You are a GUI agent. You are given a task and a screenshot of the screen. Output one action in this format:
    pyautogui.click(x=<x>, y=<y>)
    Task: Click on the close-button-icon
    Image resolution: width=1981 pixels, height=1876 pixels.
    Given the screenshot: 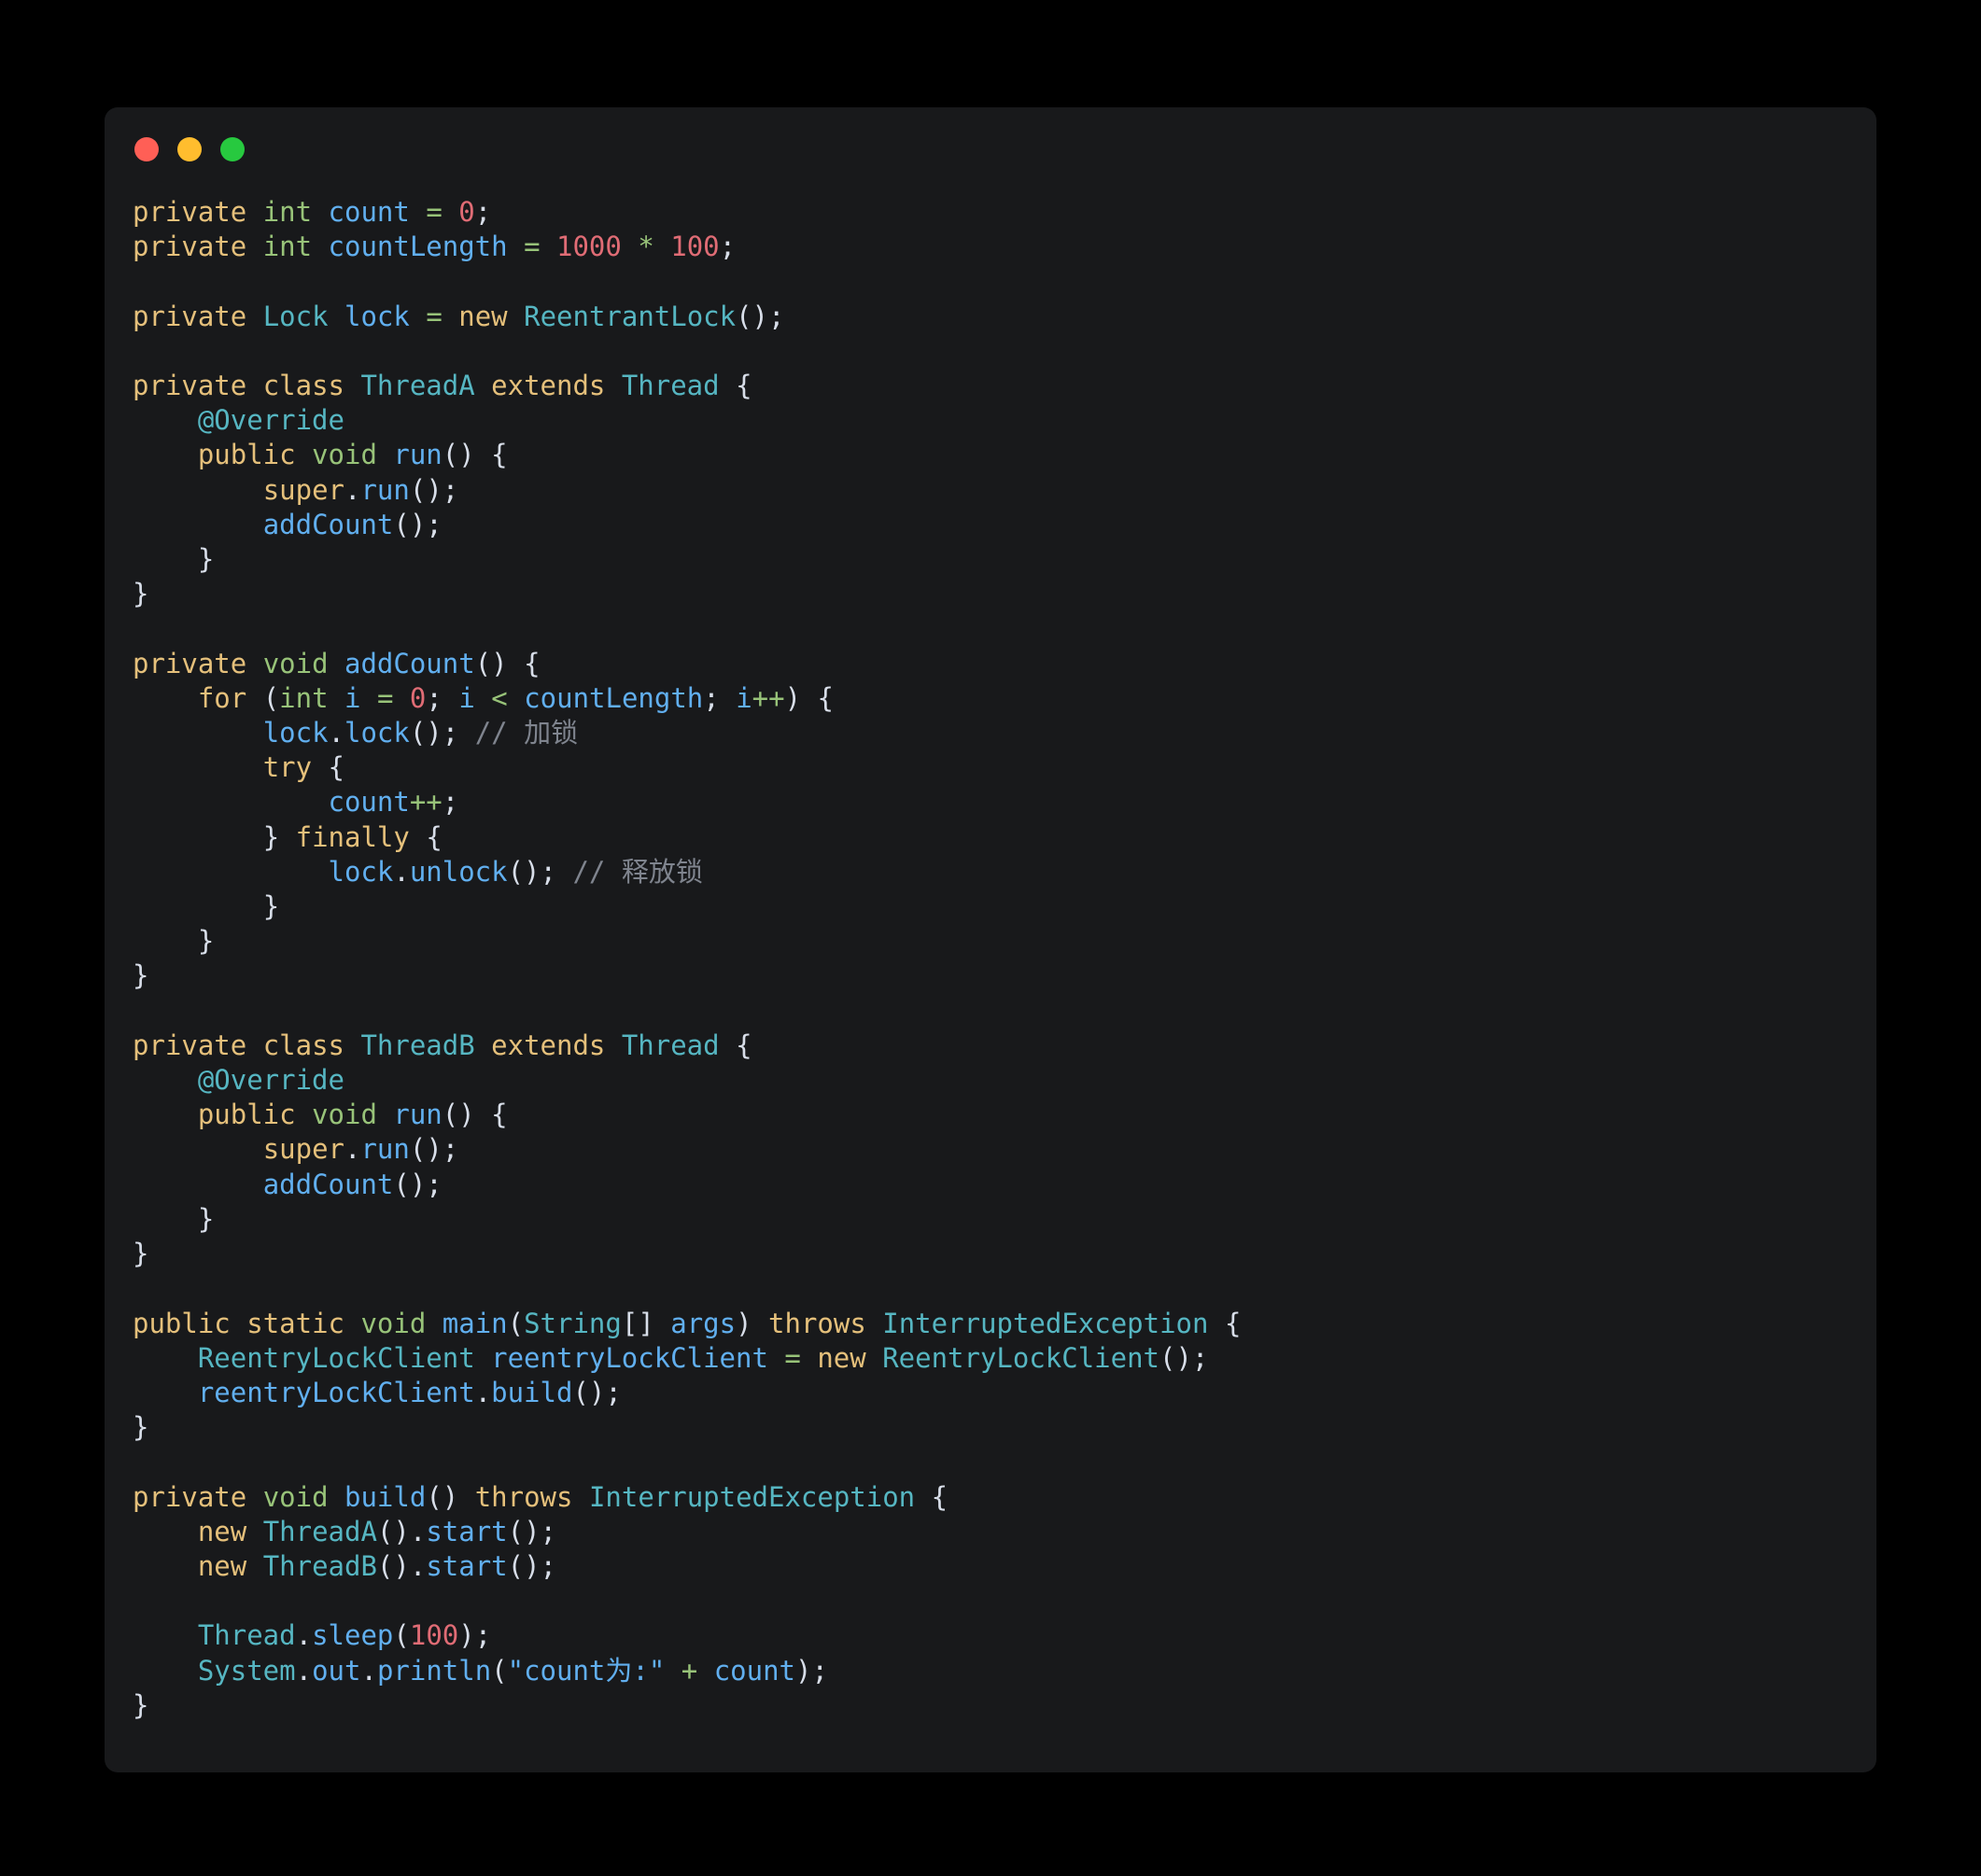 What is the action you would take?
    pyautogui.click(x=146, y=149)
    